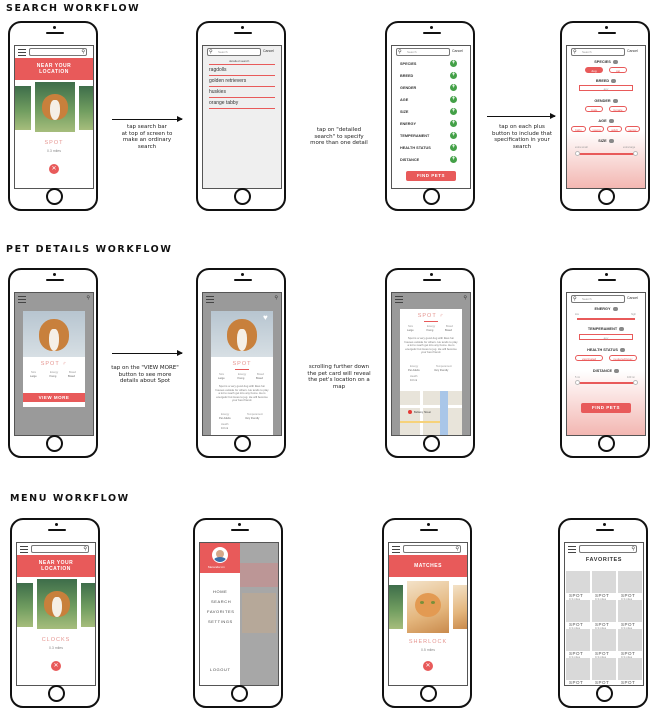  Describe the element at coordinates (453, 63) in the screenshot. I see `add-species-button: +` at that location.